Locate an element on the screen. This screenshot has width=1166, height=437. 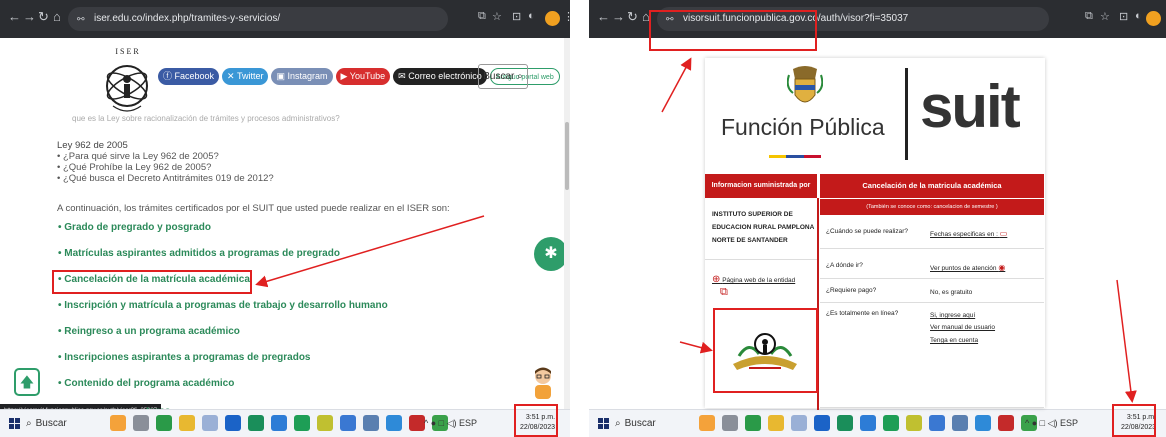
external-link-icon: ⧉ is located at coordinates (724, 292).